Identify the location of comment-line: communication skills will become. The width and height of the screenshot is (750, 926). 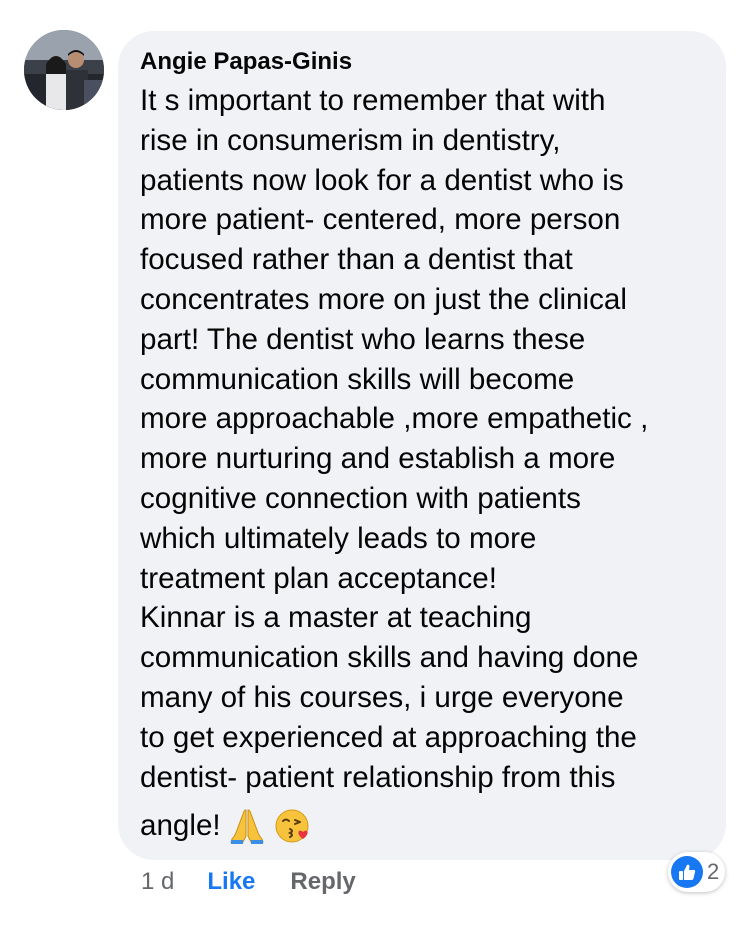
(357, 379).